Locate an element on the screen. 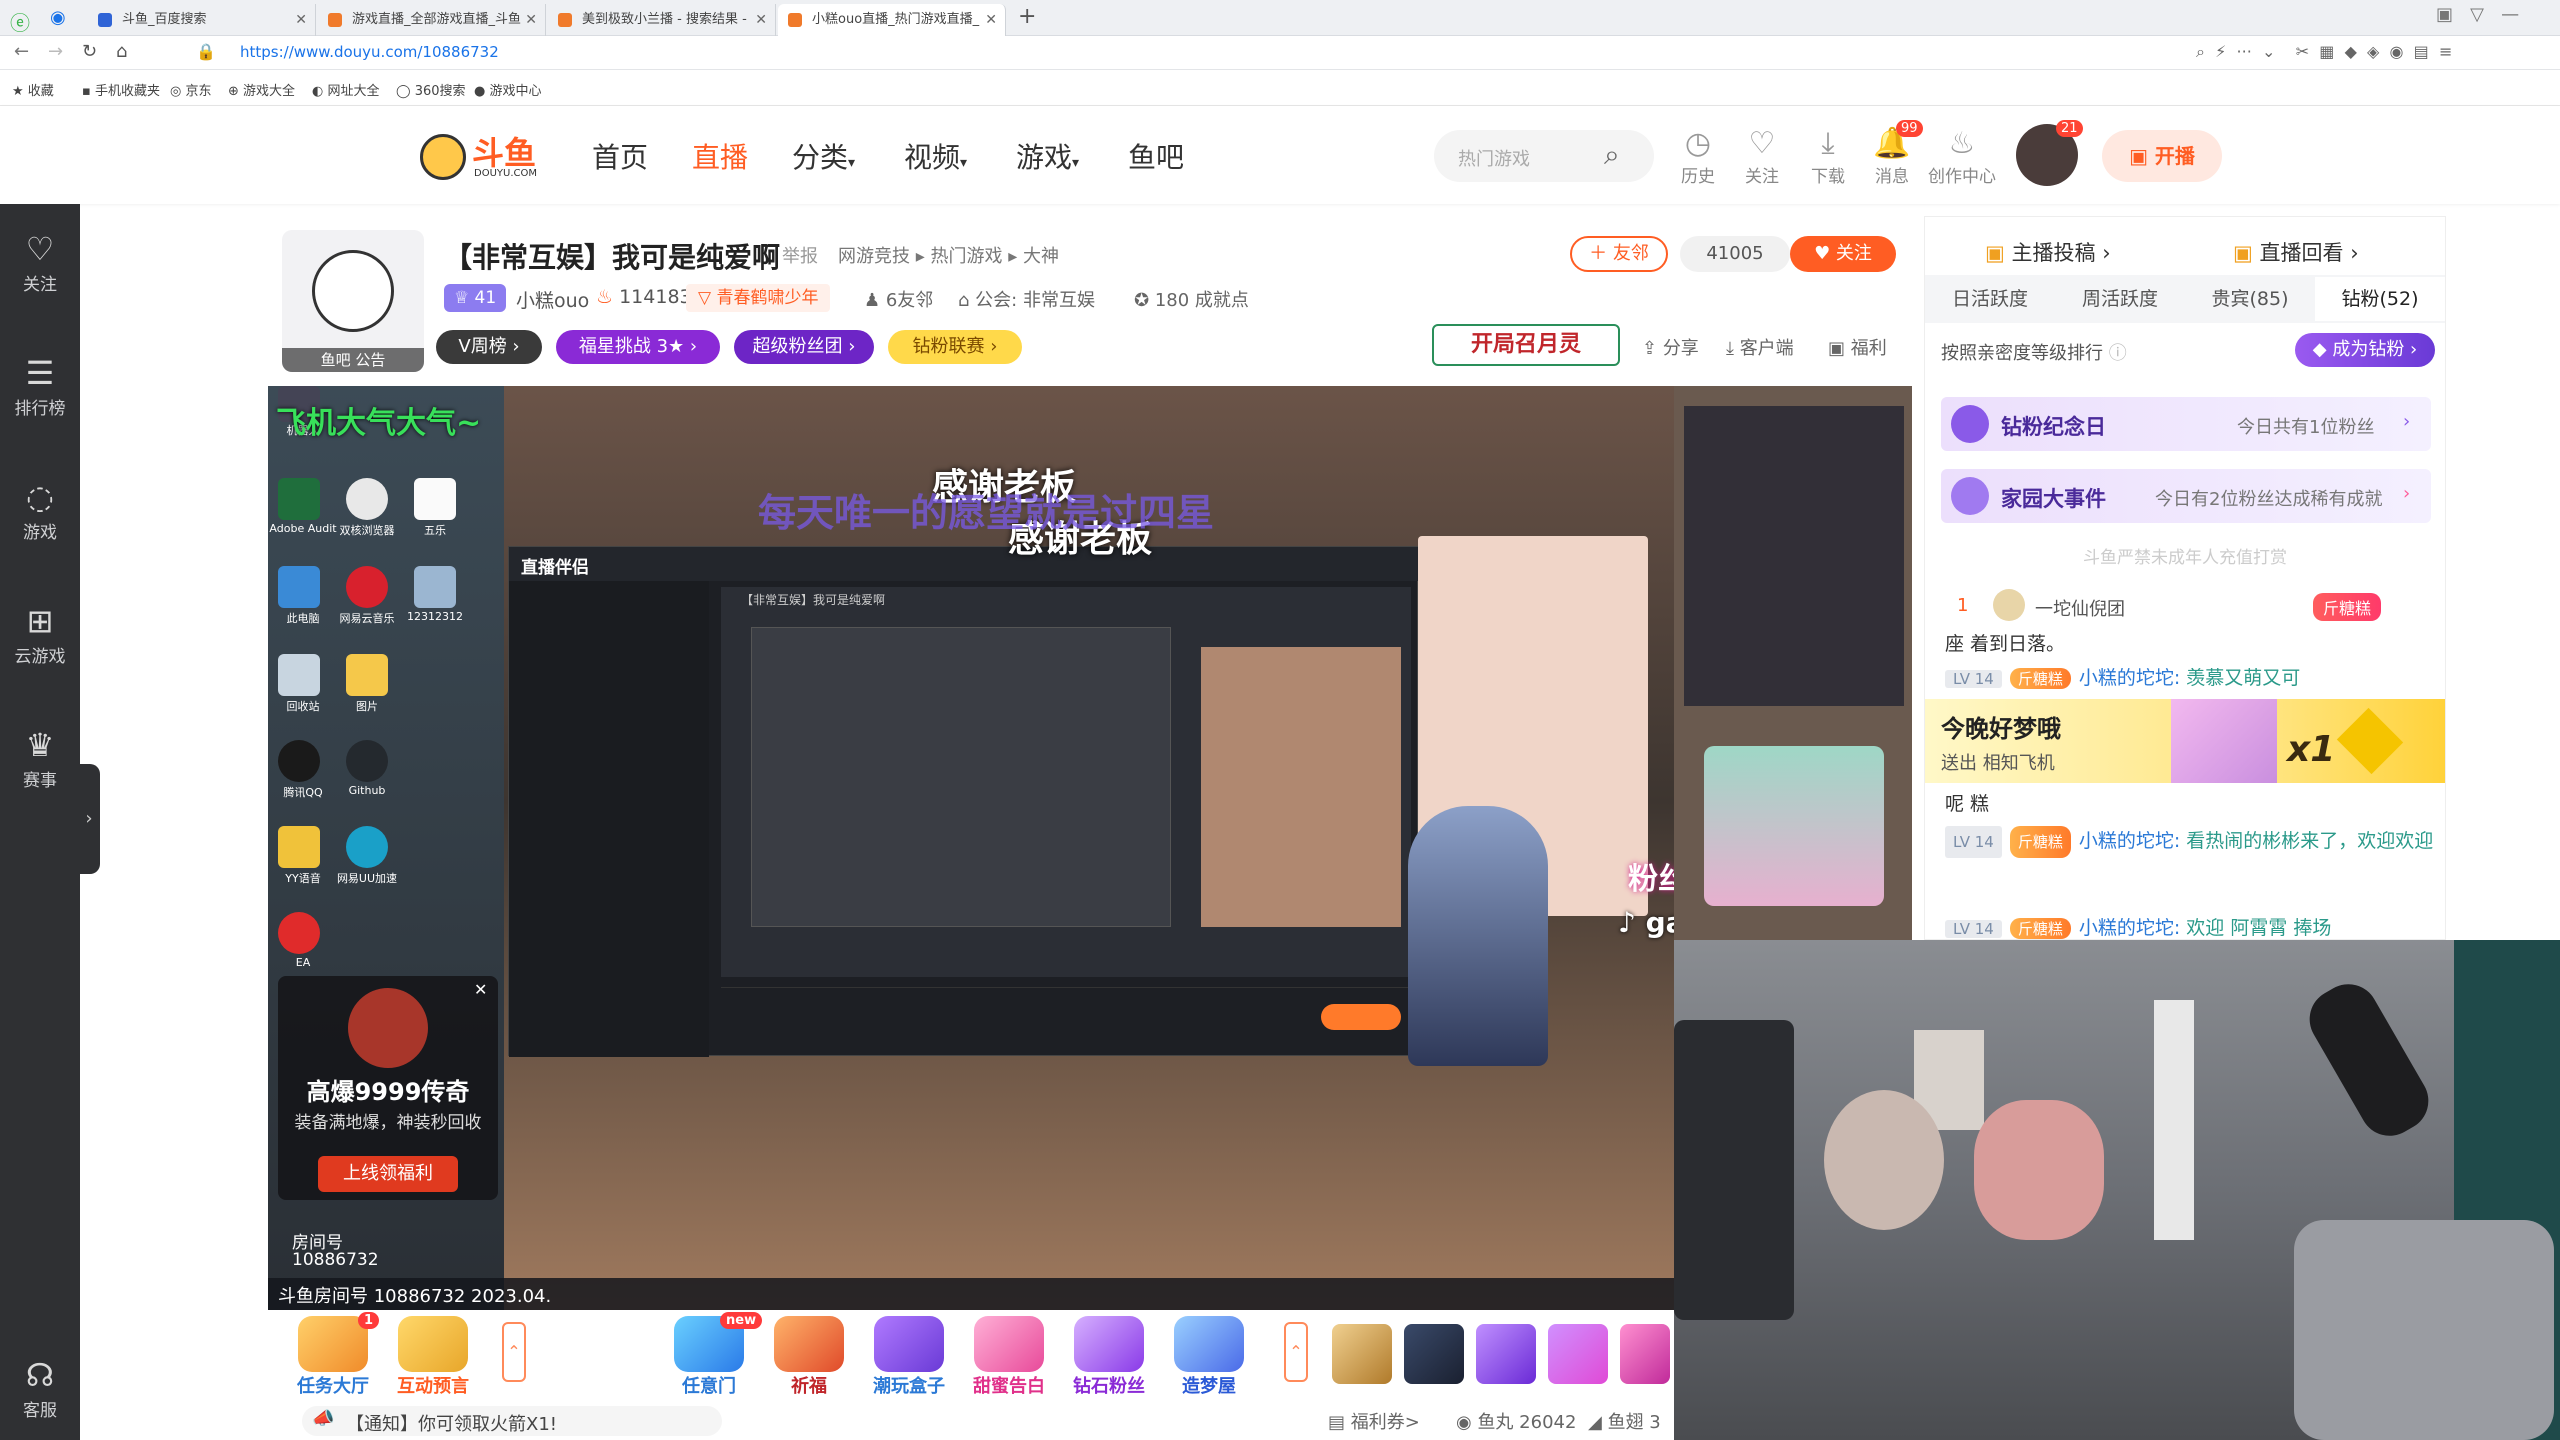  gift-prediction: 互动预言 is located at coordinates (433, 1357).